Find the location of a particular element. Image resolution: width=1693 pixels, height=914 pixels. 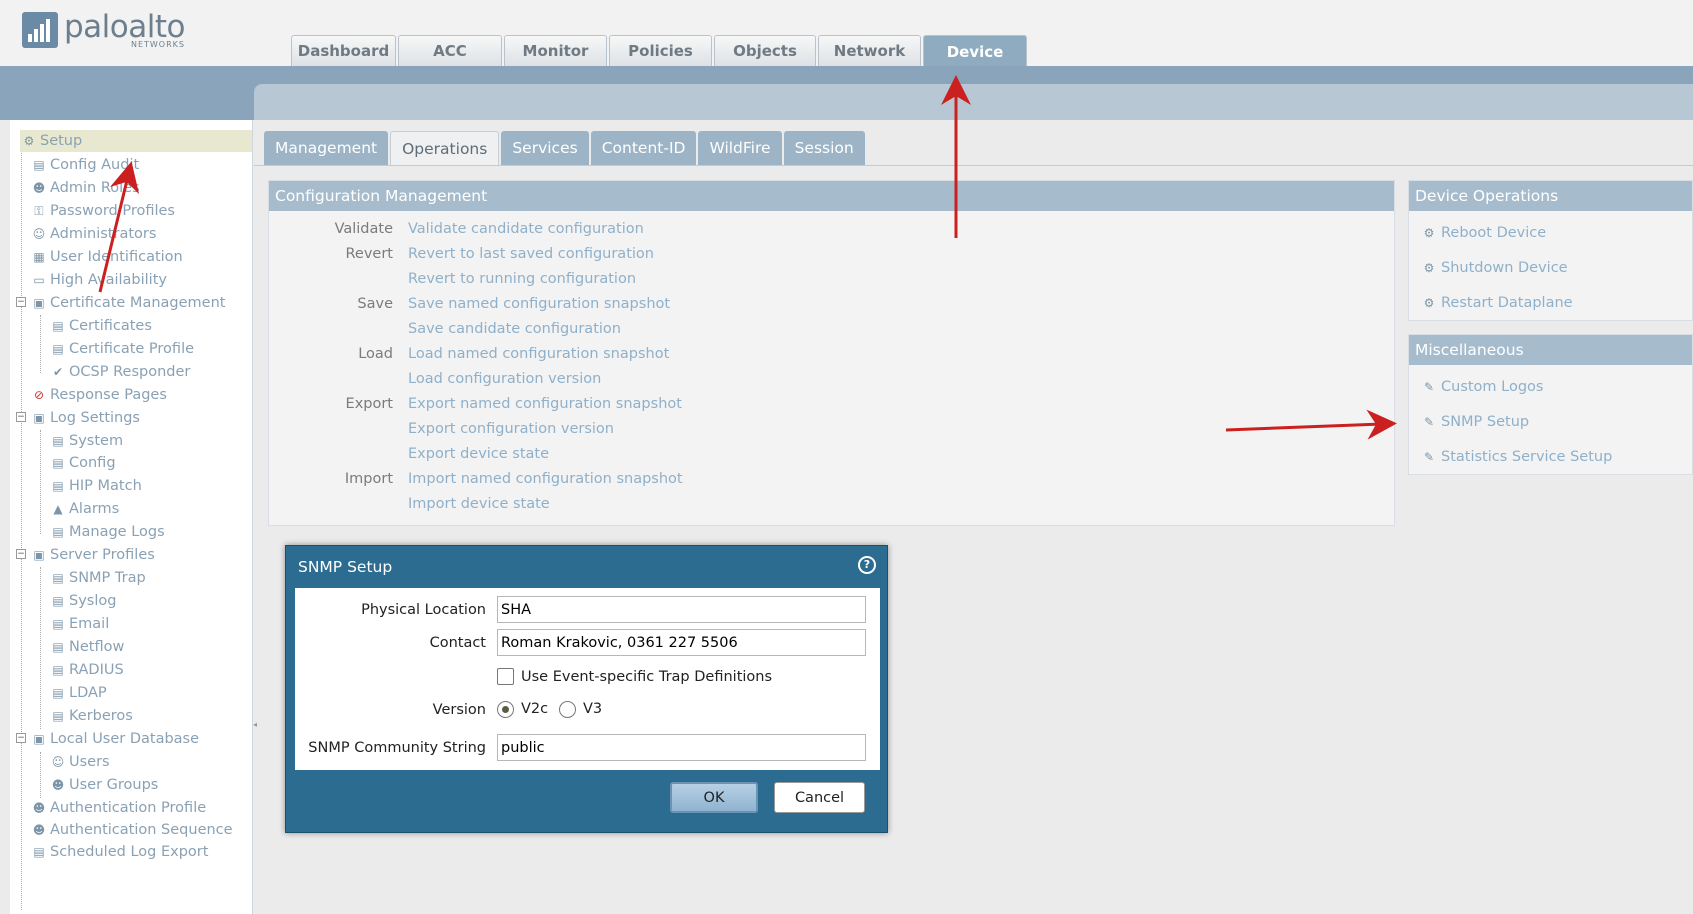

tab-wildfire: WildFire is located at coordinates (740, 148).